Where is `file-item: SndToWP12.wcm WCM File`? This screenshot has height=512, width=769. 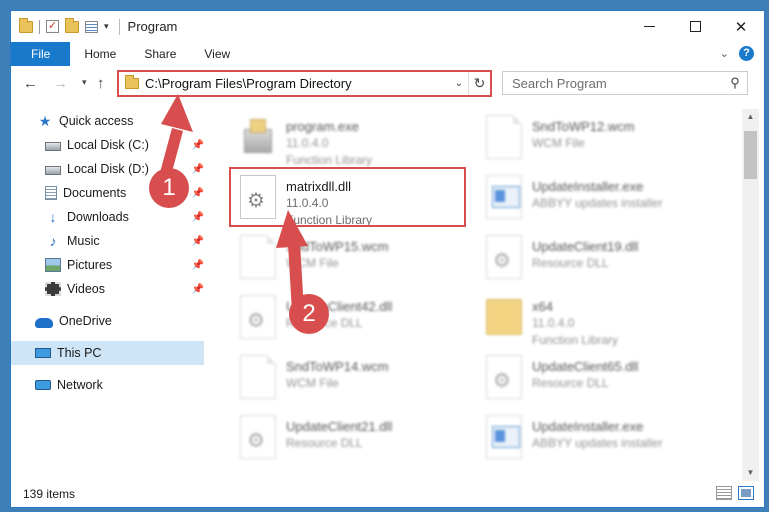
file-item: SndToWP12.wcm WCM File is located at coordinates (600, 140).